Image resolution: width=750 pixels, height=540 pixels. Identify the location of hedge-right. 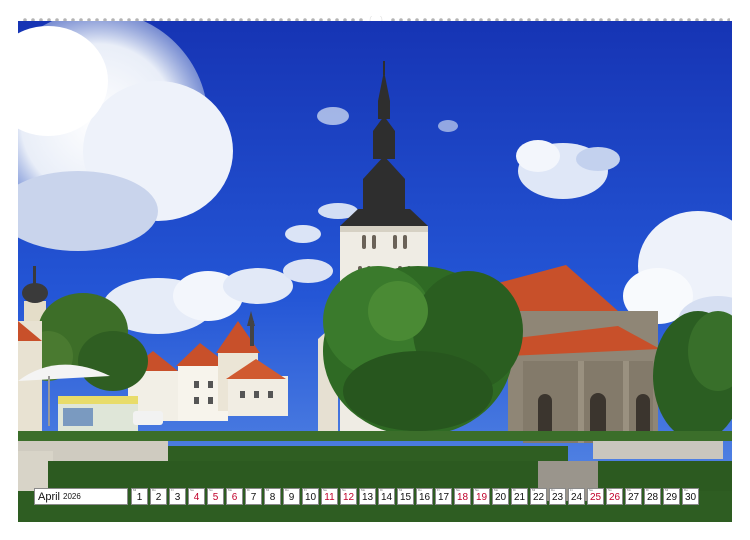
(662, 476).